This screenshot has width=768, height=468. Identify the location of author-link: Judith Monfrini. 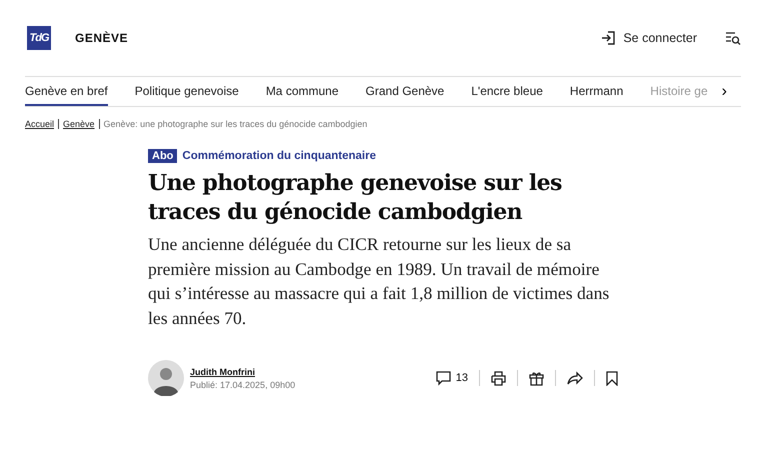
(243, 371).